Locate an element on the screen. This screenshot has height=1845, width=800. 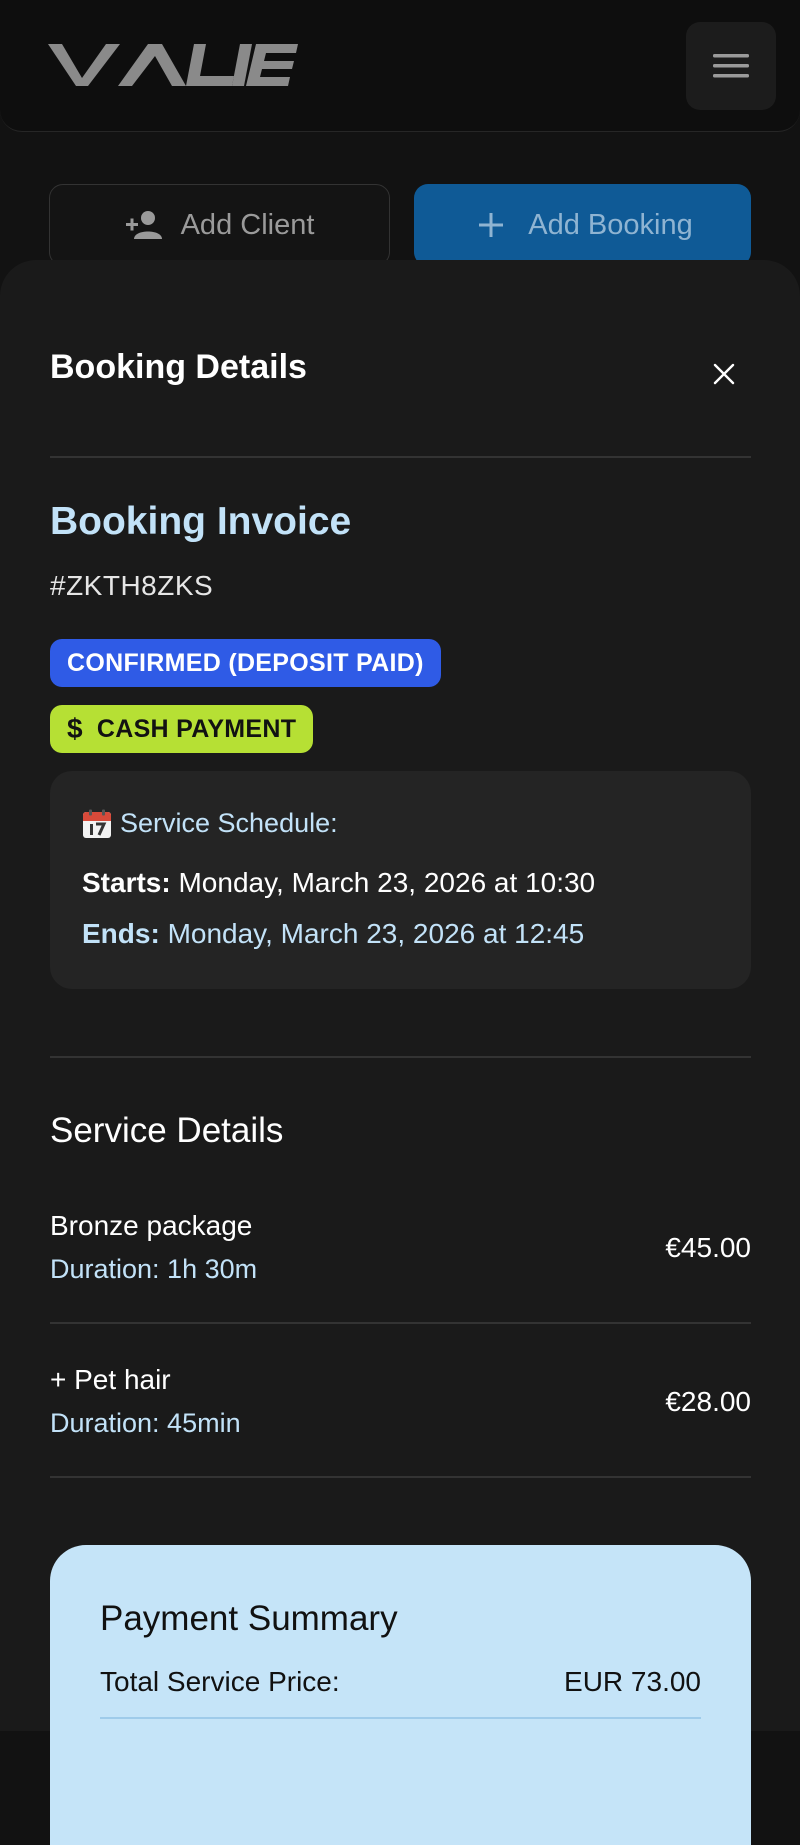
status-badge-label: CONFIRMED (DEPOSIT PAID) is located at coordinates (245, 662).